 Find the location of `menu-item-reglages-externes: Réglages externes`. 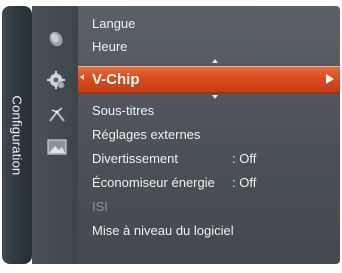

menu-item-reglages-externes: Réglages externes is located at coordinates (146, 135).